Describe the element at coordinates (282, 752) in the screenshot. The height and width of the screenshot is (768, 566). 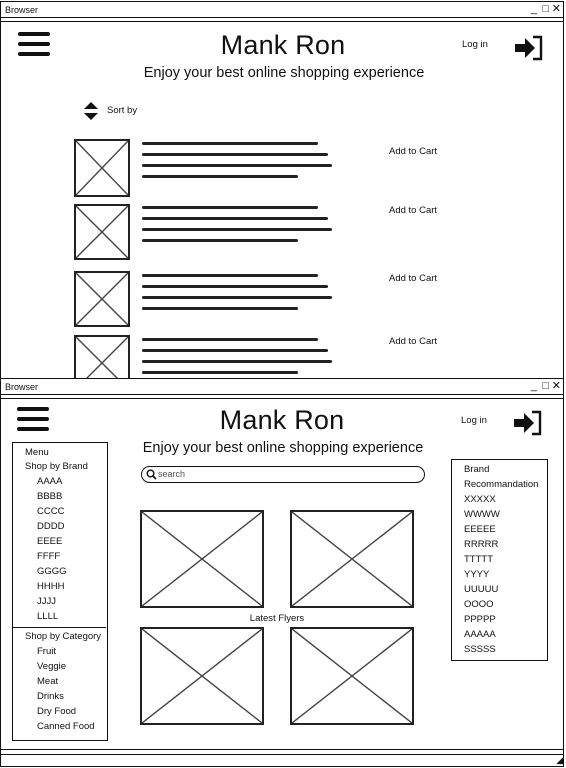
I see `window-status-bar` at that location.